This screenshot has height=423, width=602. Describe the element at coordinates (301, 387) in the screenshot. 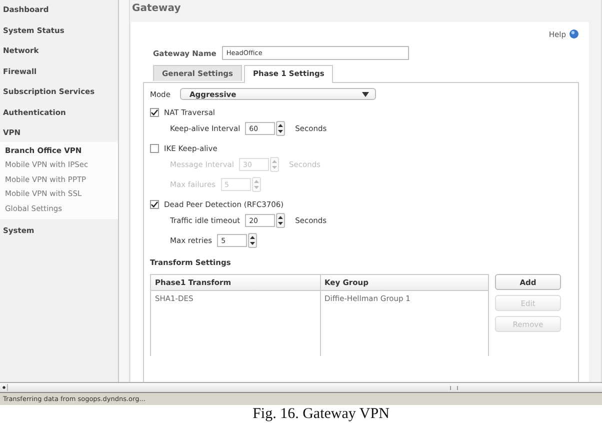

I see `horizontal-scrollbar` at that location.